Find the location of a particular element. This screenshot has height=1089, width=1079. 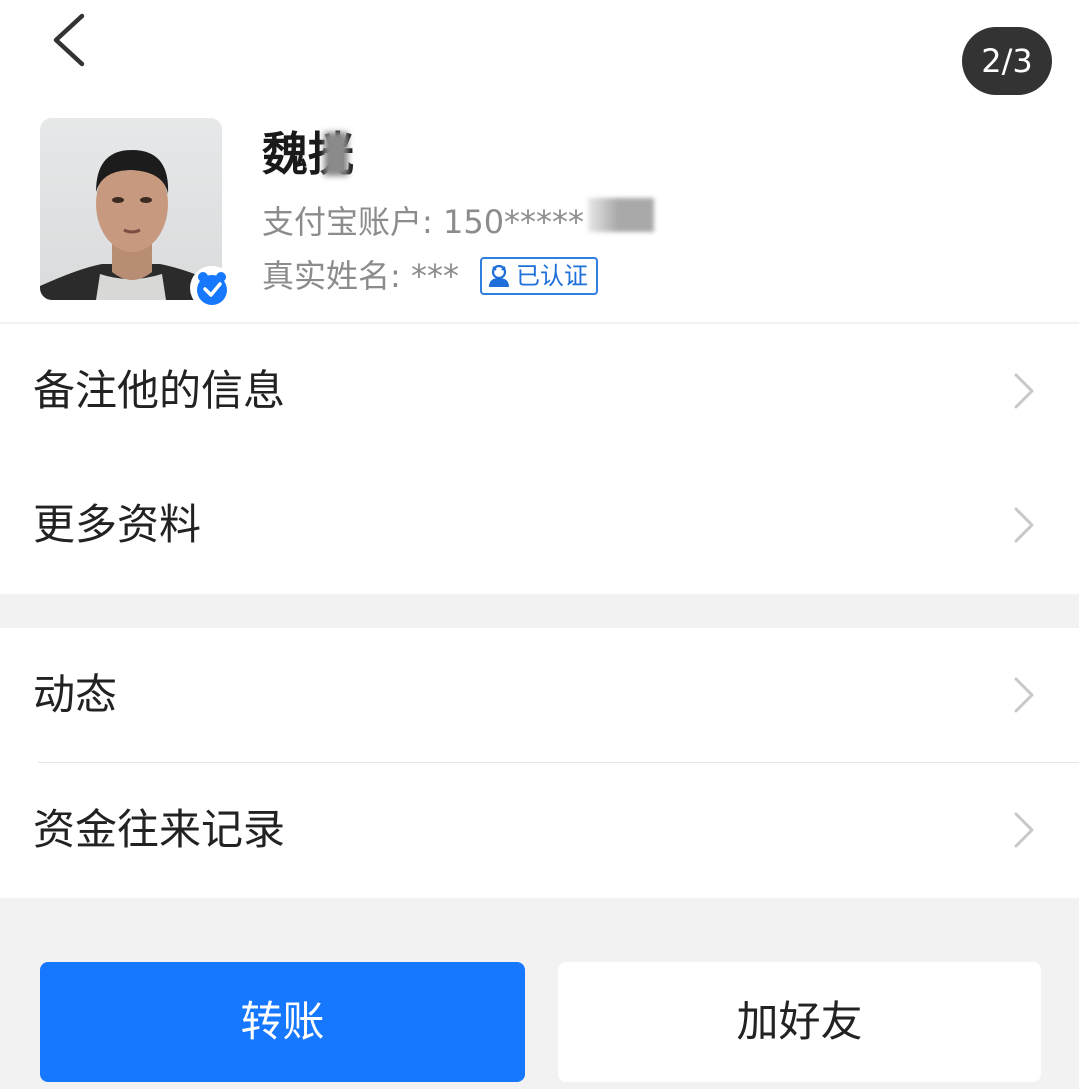

verified-icon is located at coordinates (212, 288).